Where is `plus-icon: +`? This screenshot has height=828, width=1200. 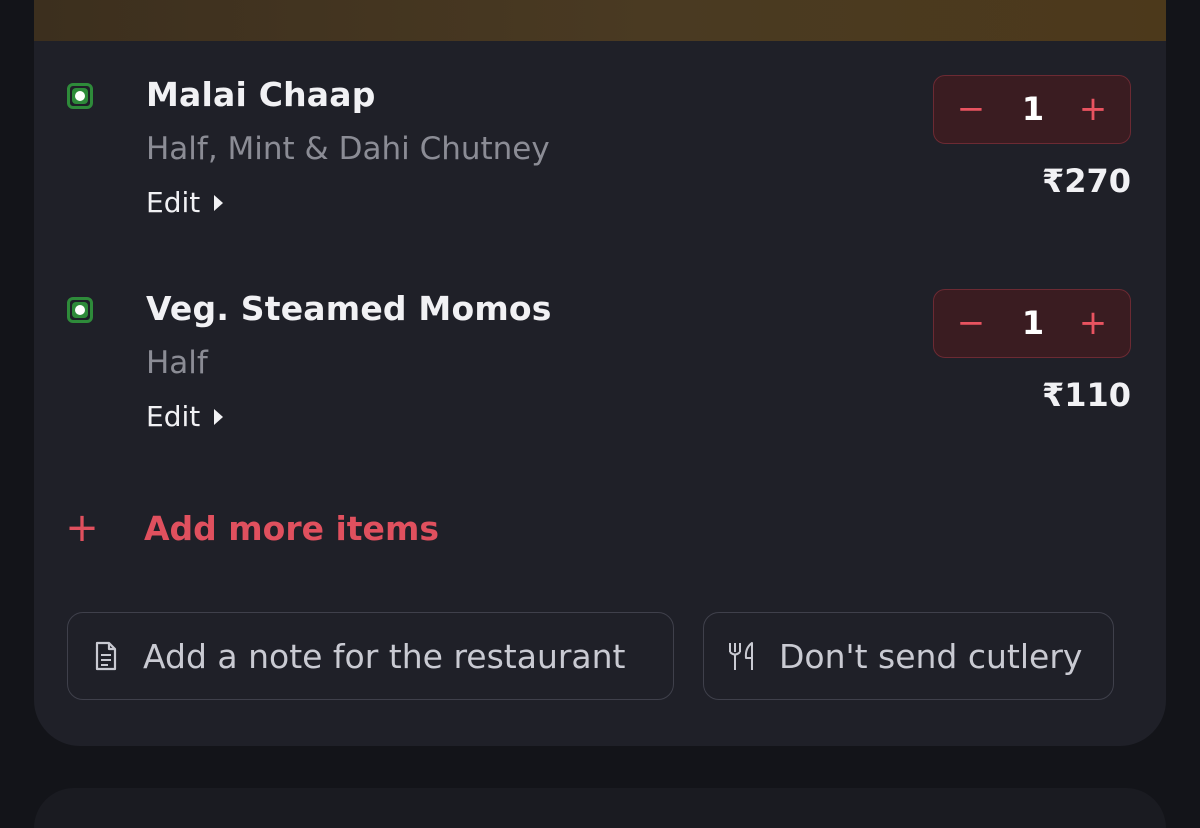 plus-icon: + is located at coordinates (82, 528).